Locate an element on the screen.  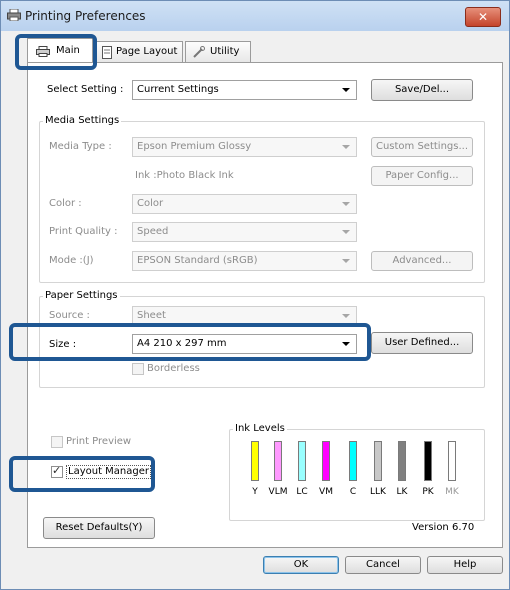
cancel-button: Cancel is located at coordinates (383, 565).